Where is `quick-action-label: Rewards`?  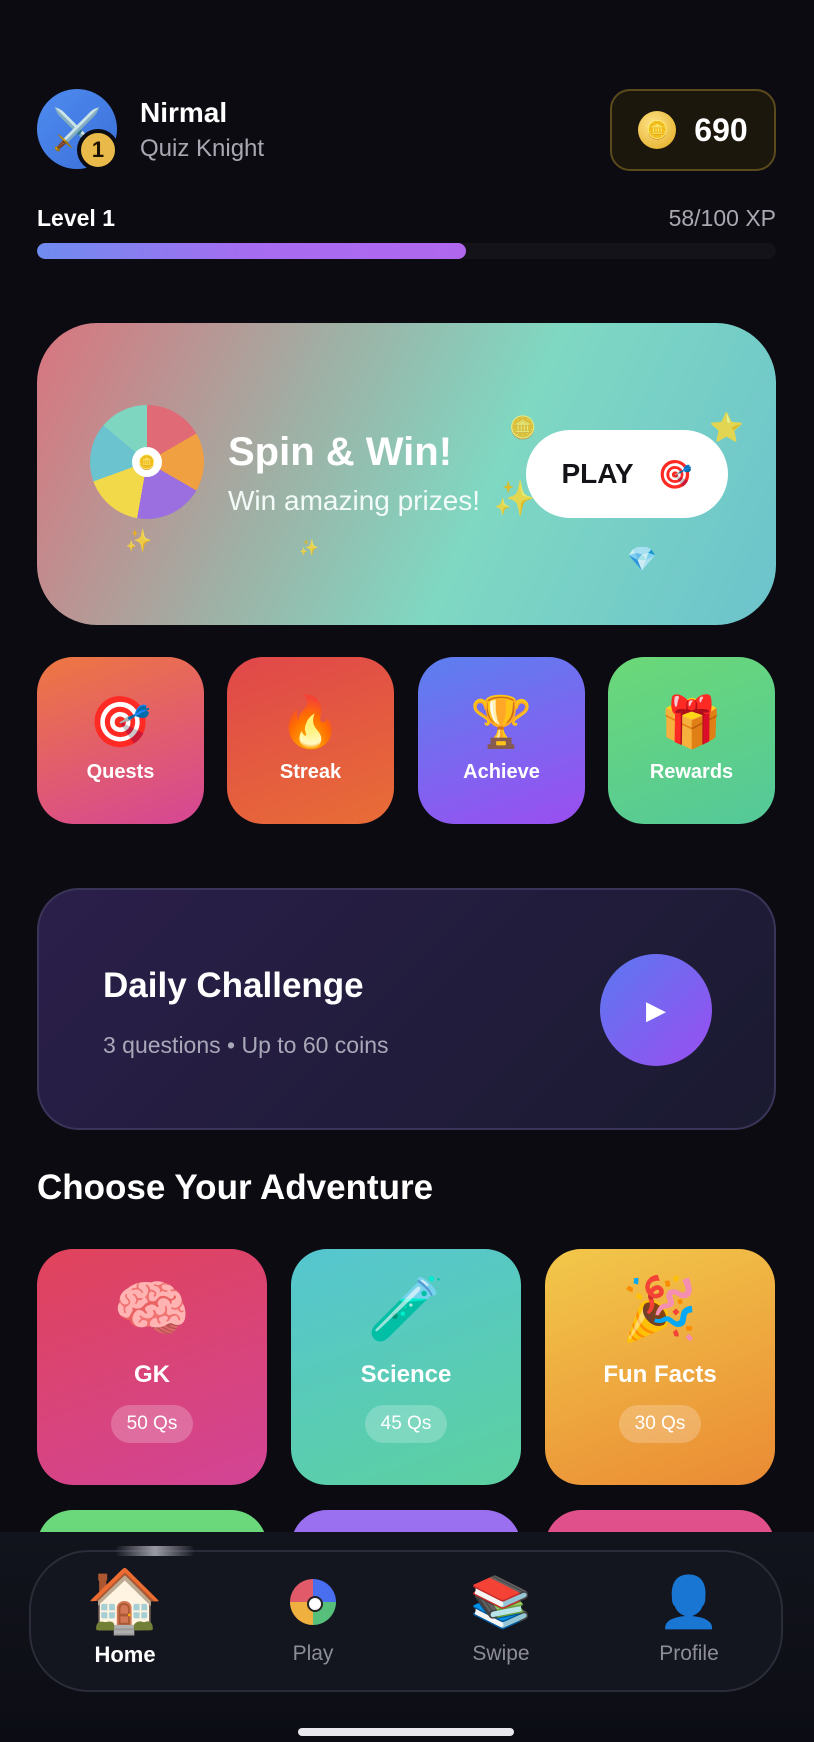
quick-action-label: Rewards is located at coordinates (691, 772).